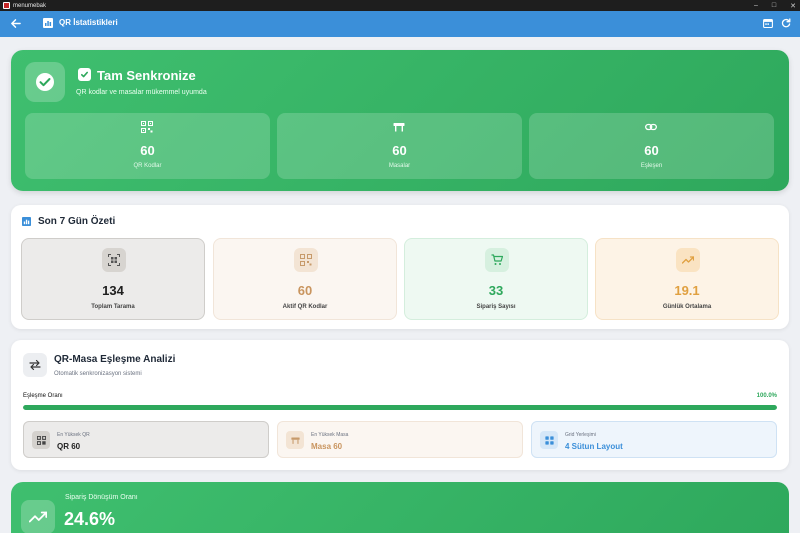  Describe the element at coordinates (115, 359) in the screenshot. I see `section-title: QR-Masa Eşleşme Analizi` at that location.